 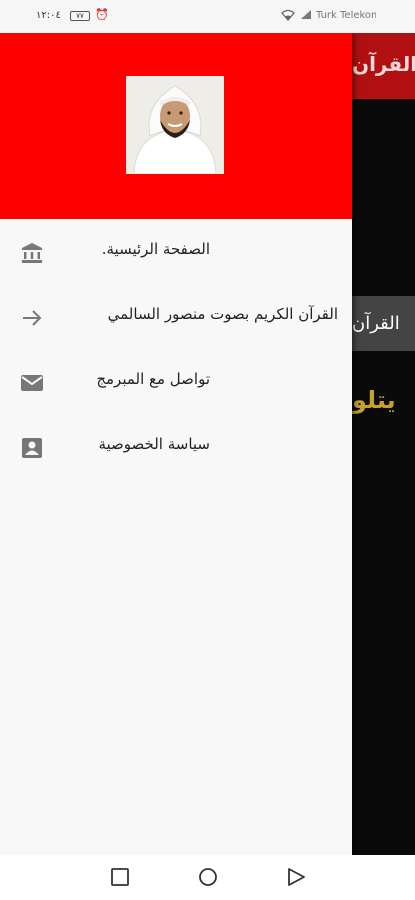 What do you see at coordinates (346, 15) in the screenshot?
I see `carrier-name: Turk Telekom` at bounding box center [346, 15].